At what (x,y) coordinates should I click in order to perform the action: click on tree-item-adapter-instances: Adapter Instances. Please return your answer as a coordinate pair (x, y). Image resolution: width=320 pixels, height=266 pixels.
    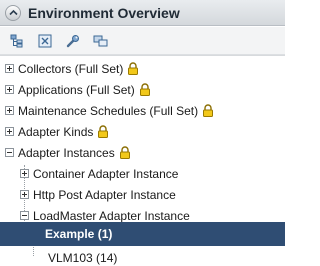
    Looking at the image, I should click on (142, 152).